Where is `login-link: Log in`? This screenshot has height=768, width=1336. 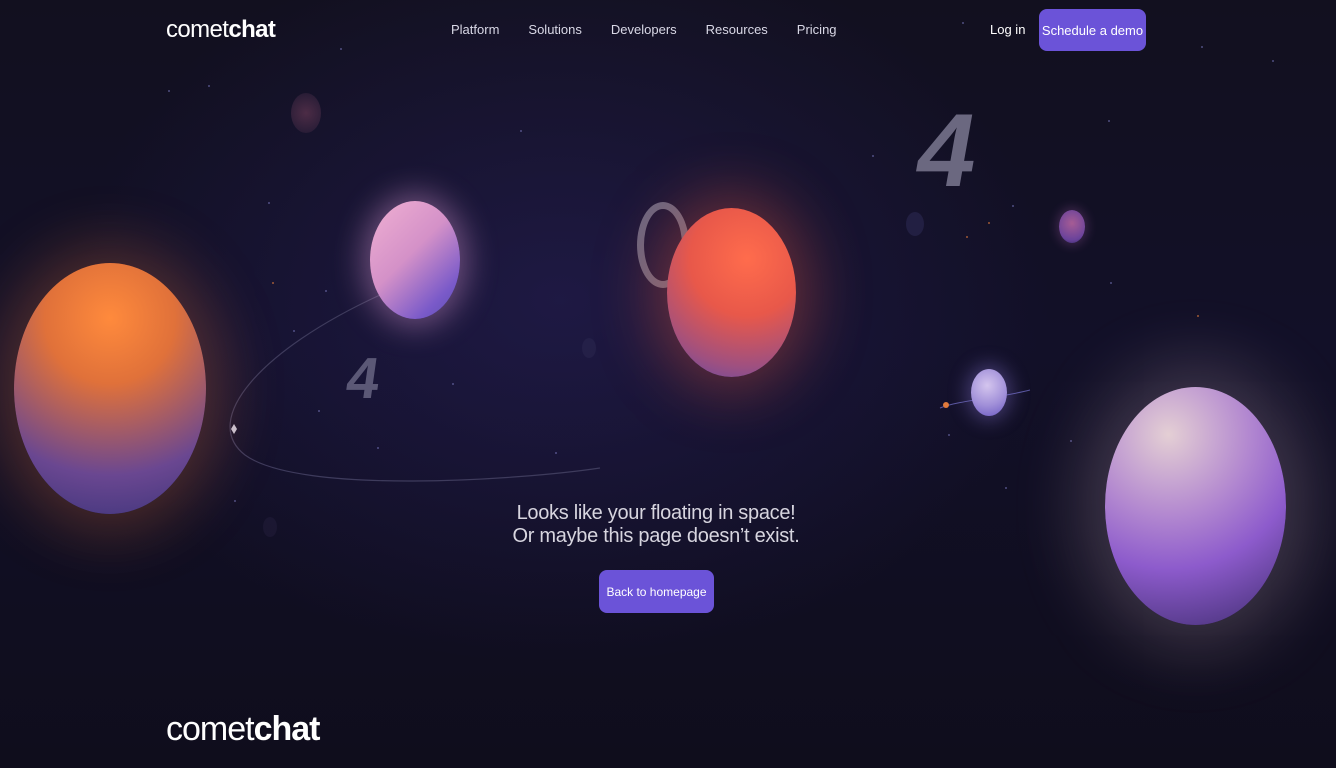
login-link: Log in is located at coordinates (1007, 29).